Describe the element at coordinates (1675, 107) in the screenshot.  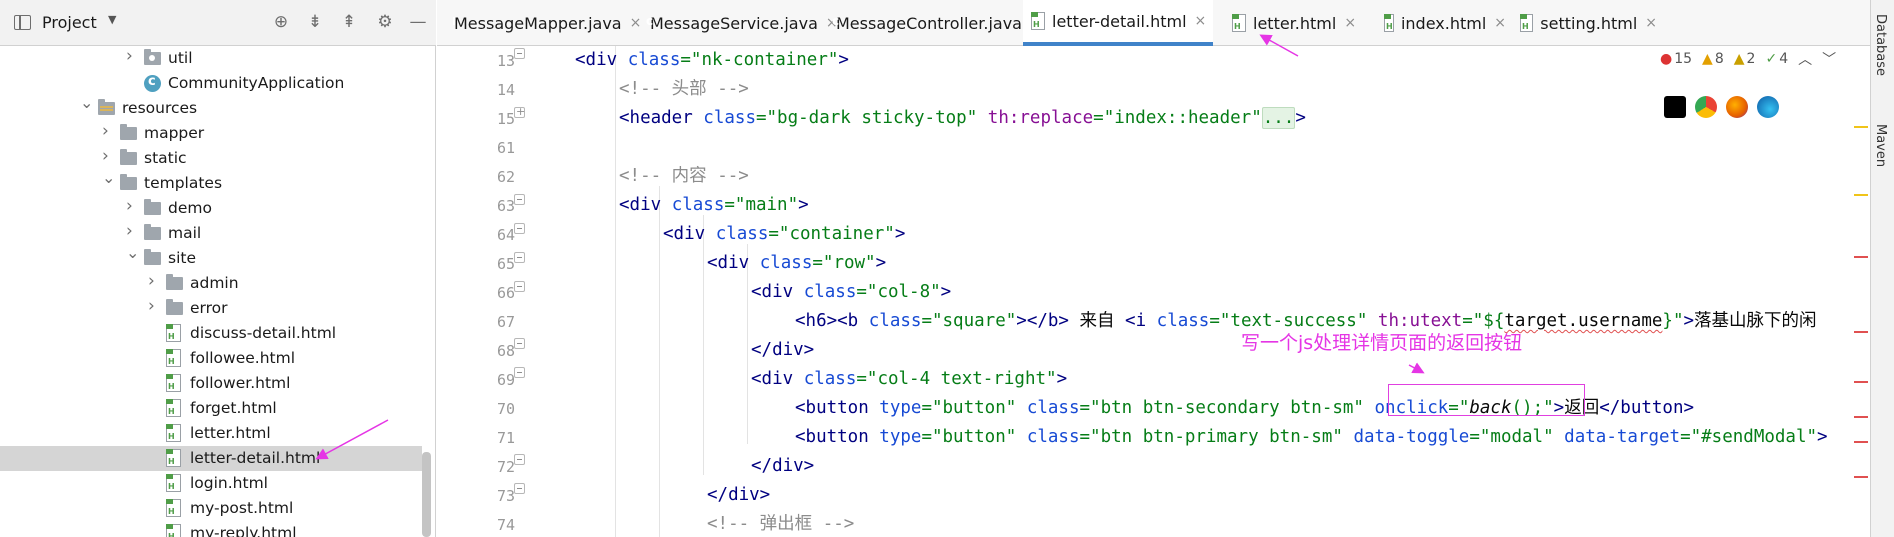
I see `intellij-browser-icon` at that location.